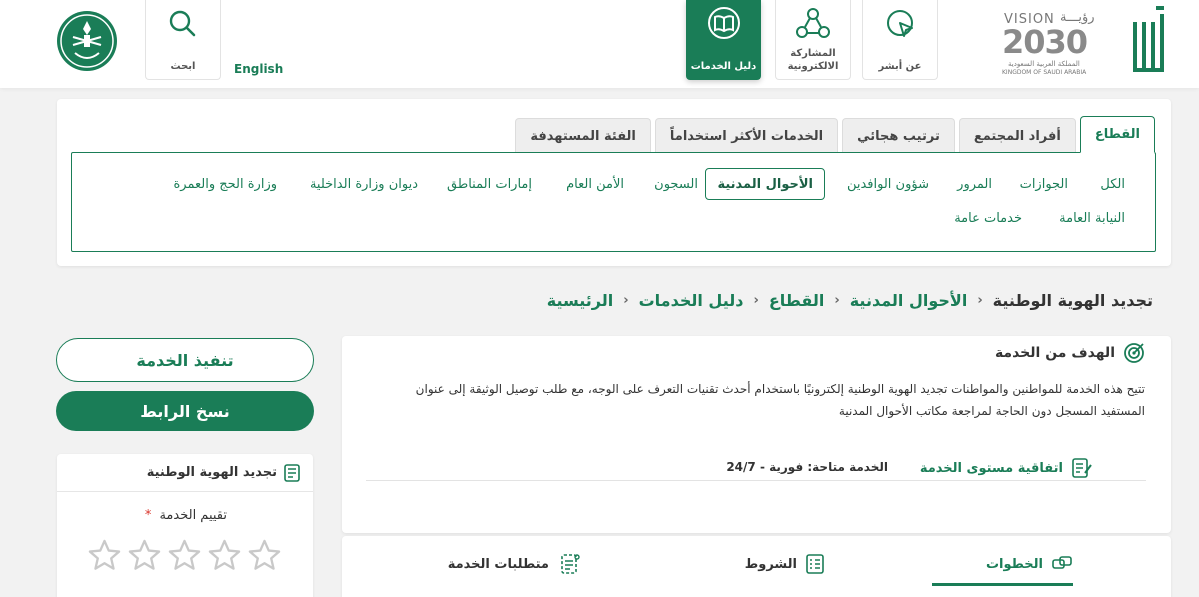 Image resolution: width=1199 pixels, height=597 pixels. What do you see at coordinates (756, 480) in the screenshot?
I see `divider` at bounding box center [756, 480].